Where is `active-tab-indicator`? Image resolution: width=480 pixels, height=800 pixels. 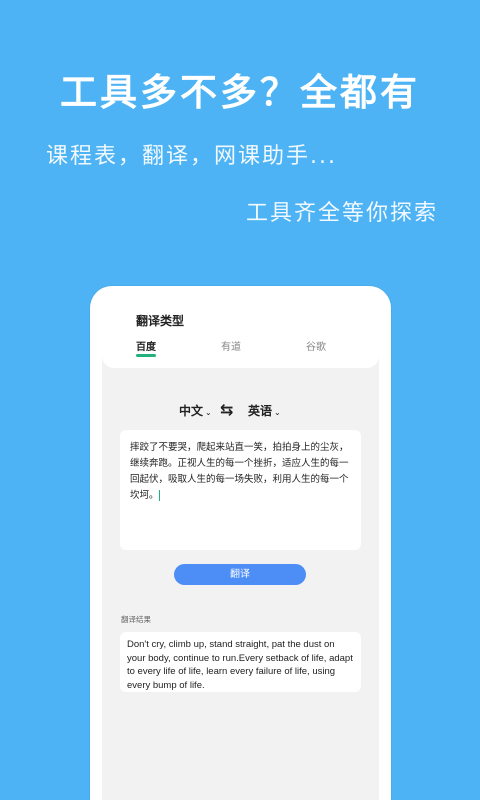 active-tab-indicator is located at coordinates (146, 355).